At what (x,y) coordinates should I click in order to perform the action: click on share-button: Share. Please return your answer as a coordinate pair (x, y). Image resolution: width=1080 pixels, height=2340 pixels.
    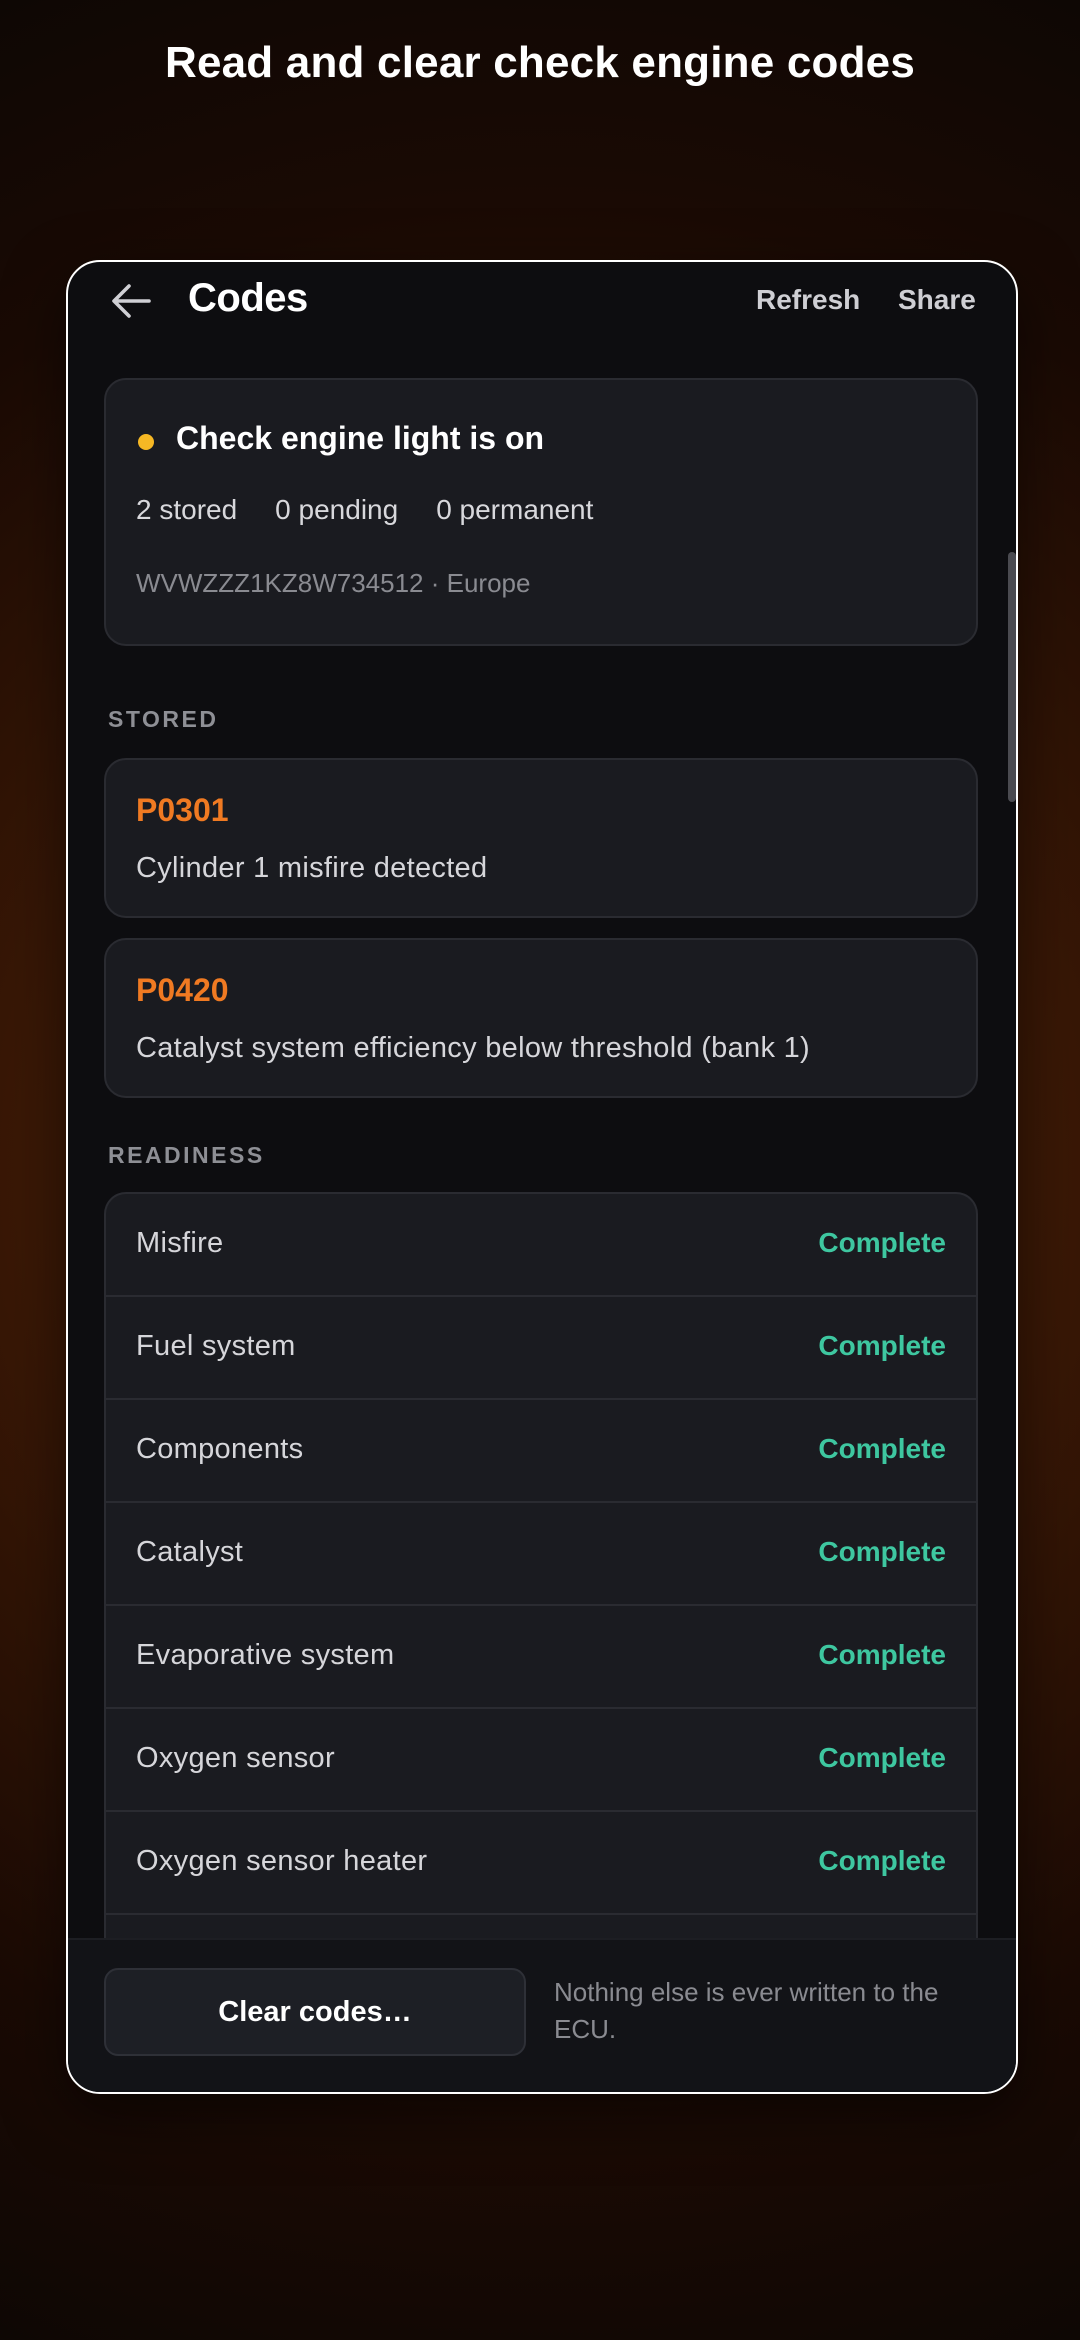
    Looking at the image, I should click on (937, 300).